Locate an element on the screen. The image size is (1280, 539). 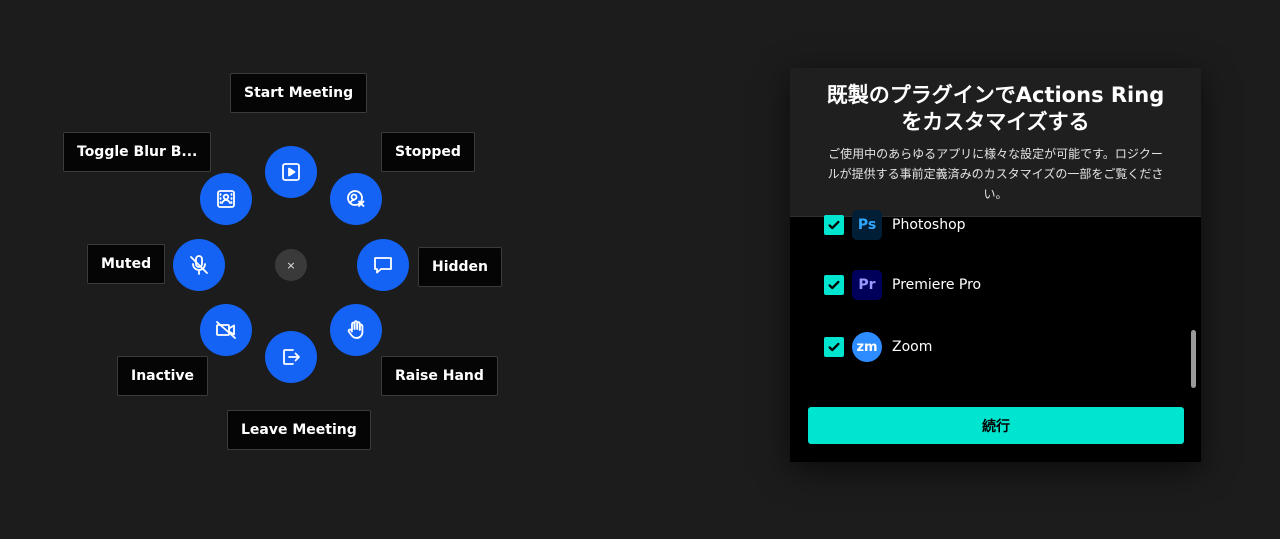
app-list: Ps Photoshop Pr Premiere Pro zm Zoom is located at coordinates (989, 305).